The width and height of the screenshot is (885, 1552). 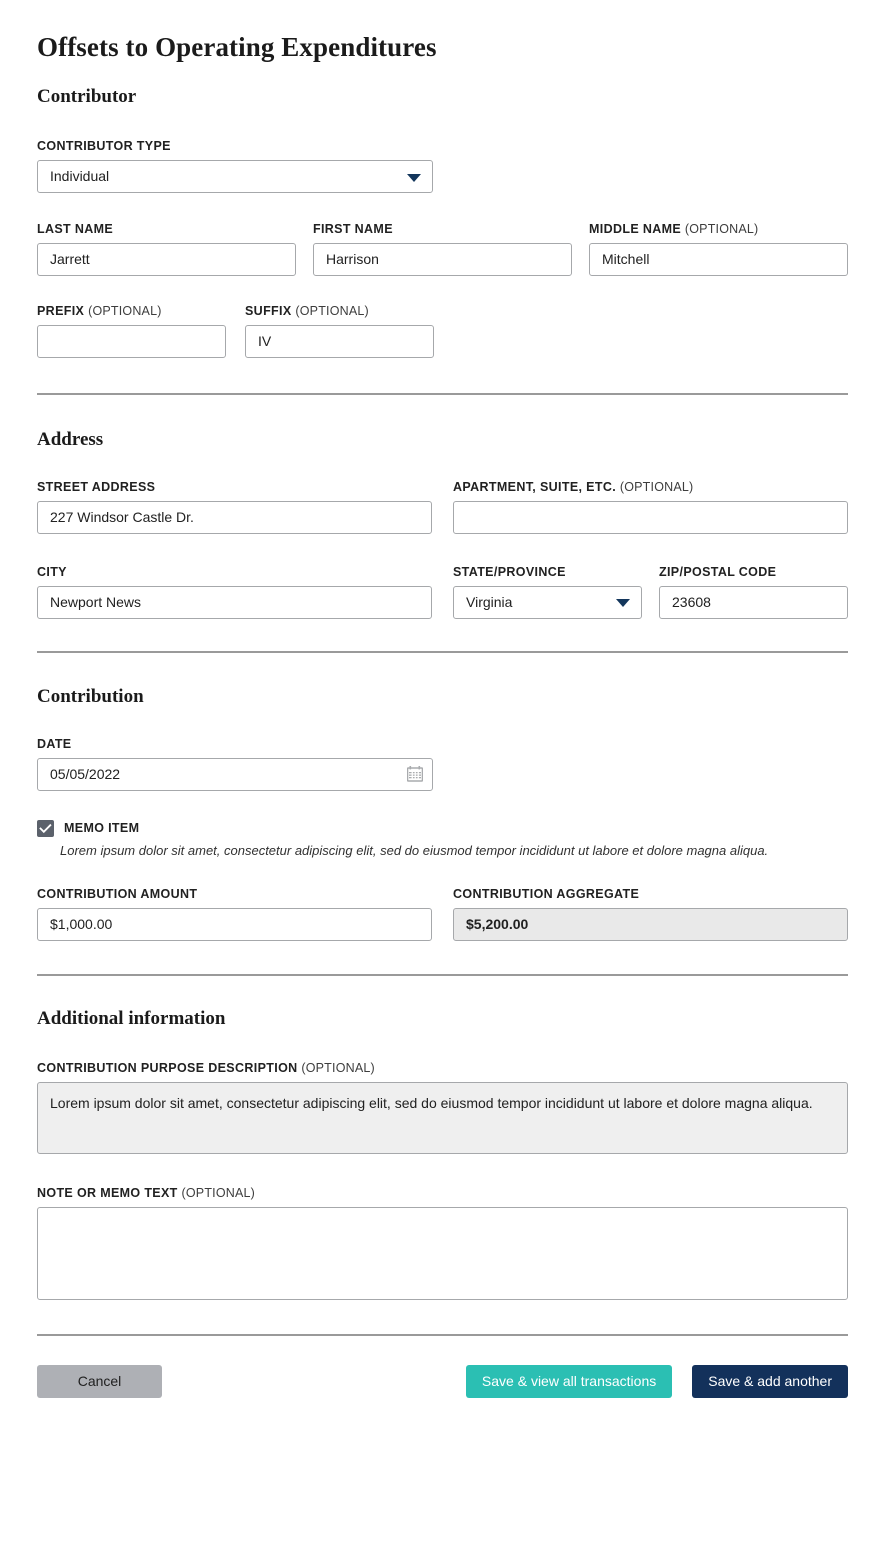 I want to click on prefix-label: PREFIX (OPTIONAL), so click(x=99, y=311).